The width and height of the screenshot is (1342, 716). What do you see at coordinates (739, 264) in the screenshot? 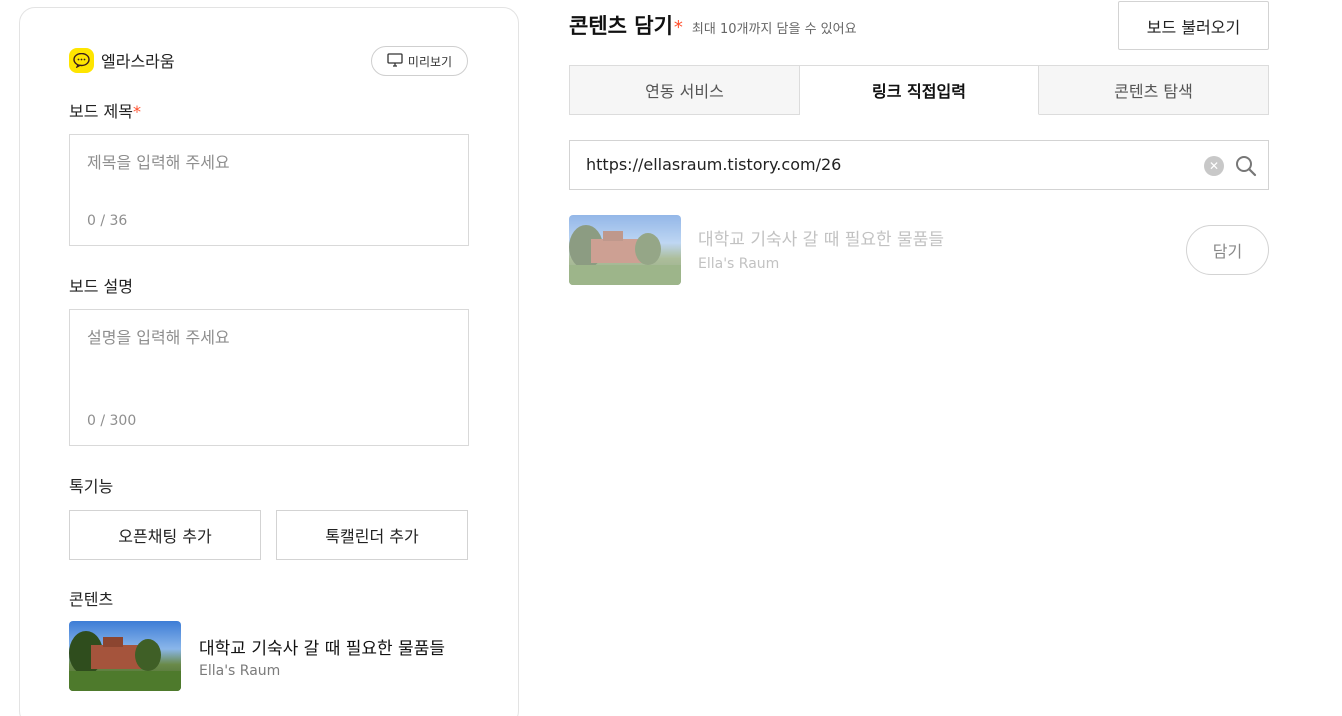
I see `result-source: Ella's Raum` at bounding box center [739, 264].